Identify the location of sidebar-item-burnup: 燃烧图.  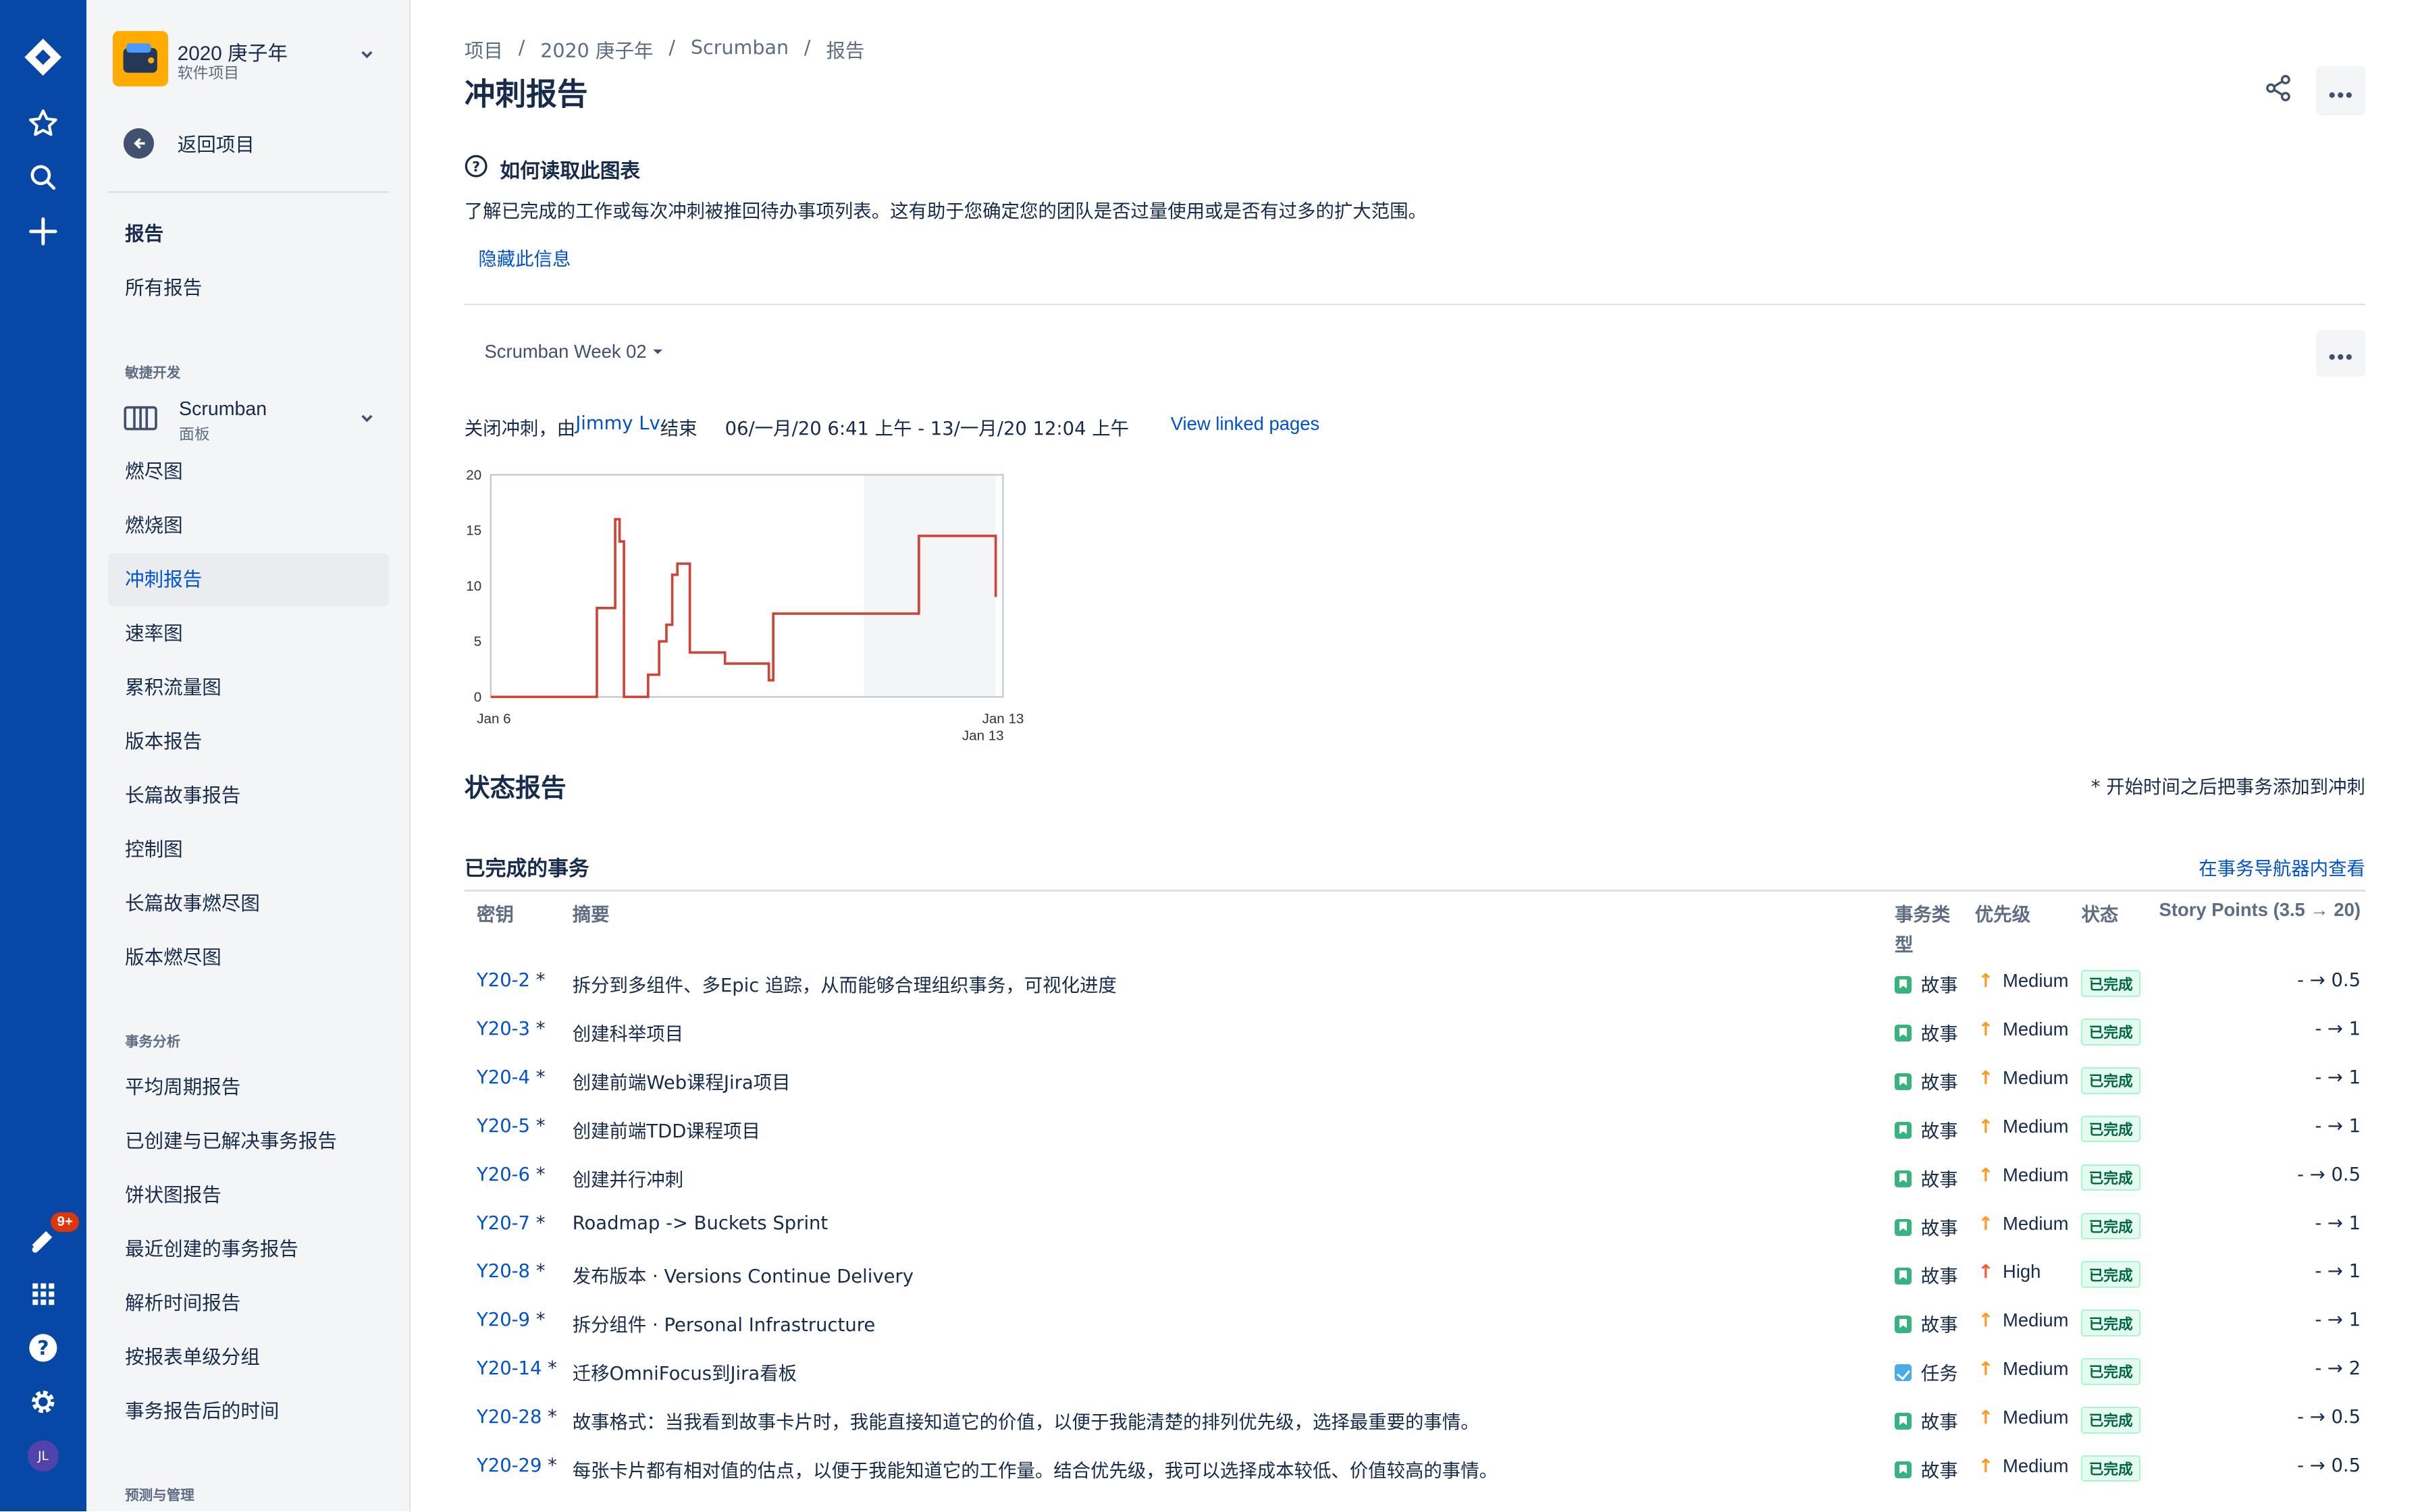
(248, 526).